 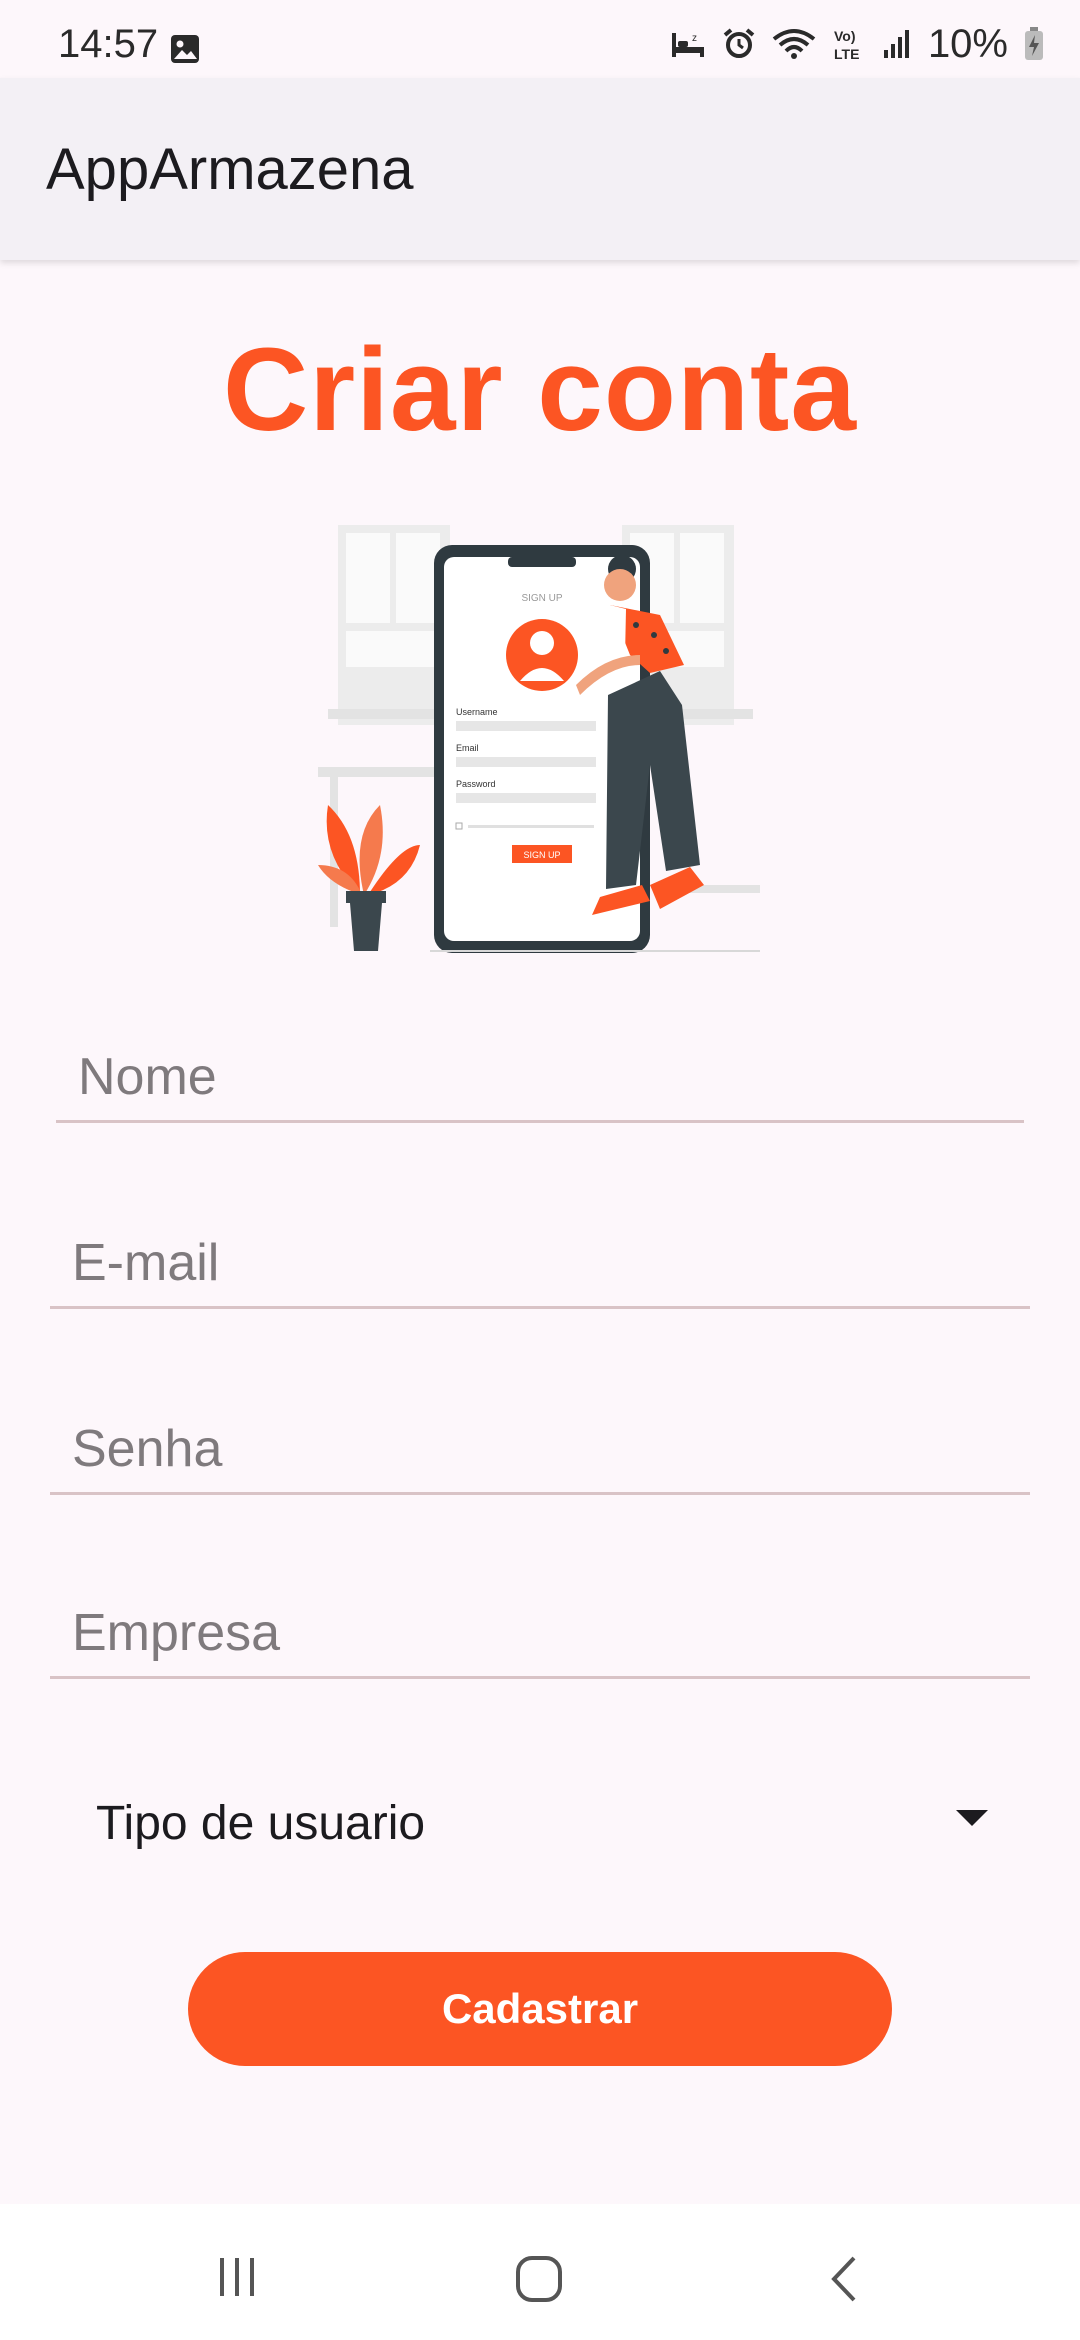 I want to click on svg-text: Vo), so click(x=845, y=36).